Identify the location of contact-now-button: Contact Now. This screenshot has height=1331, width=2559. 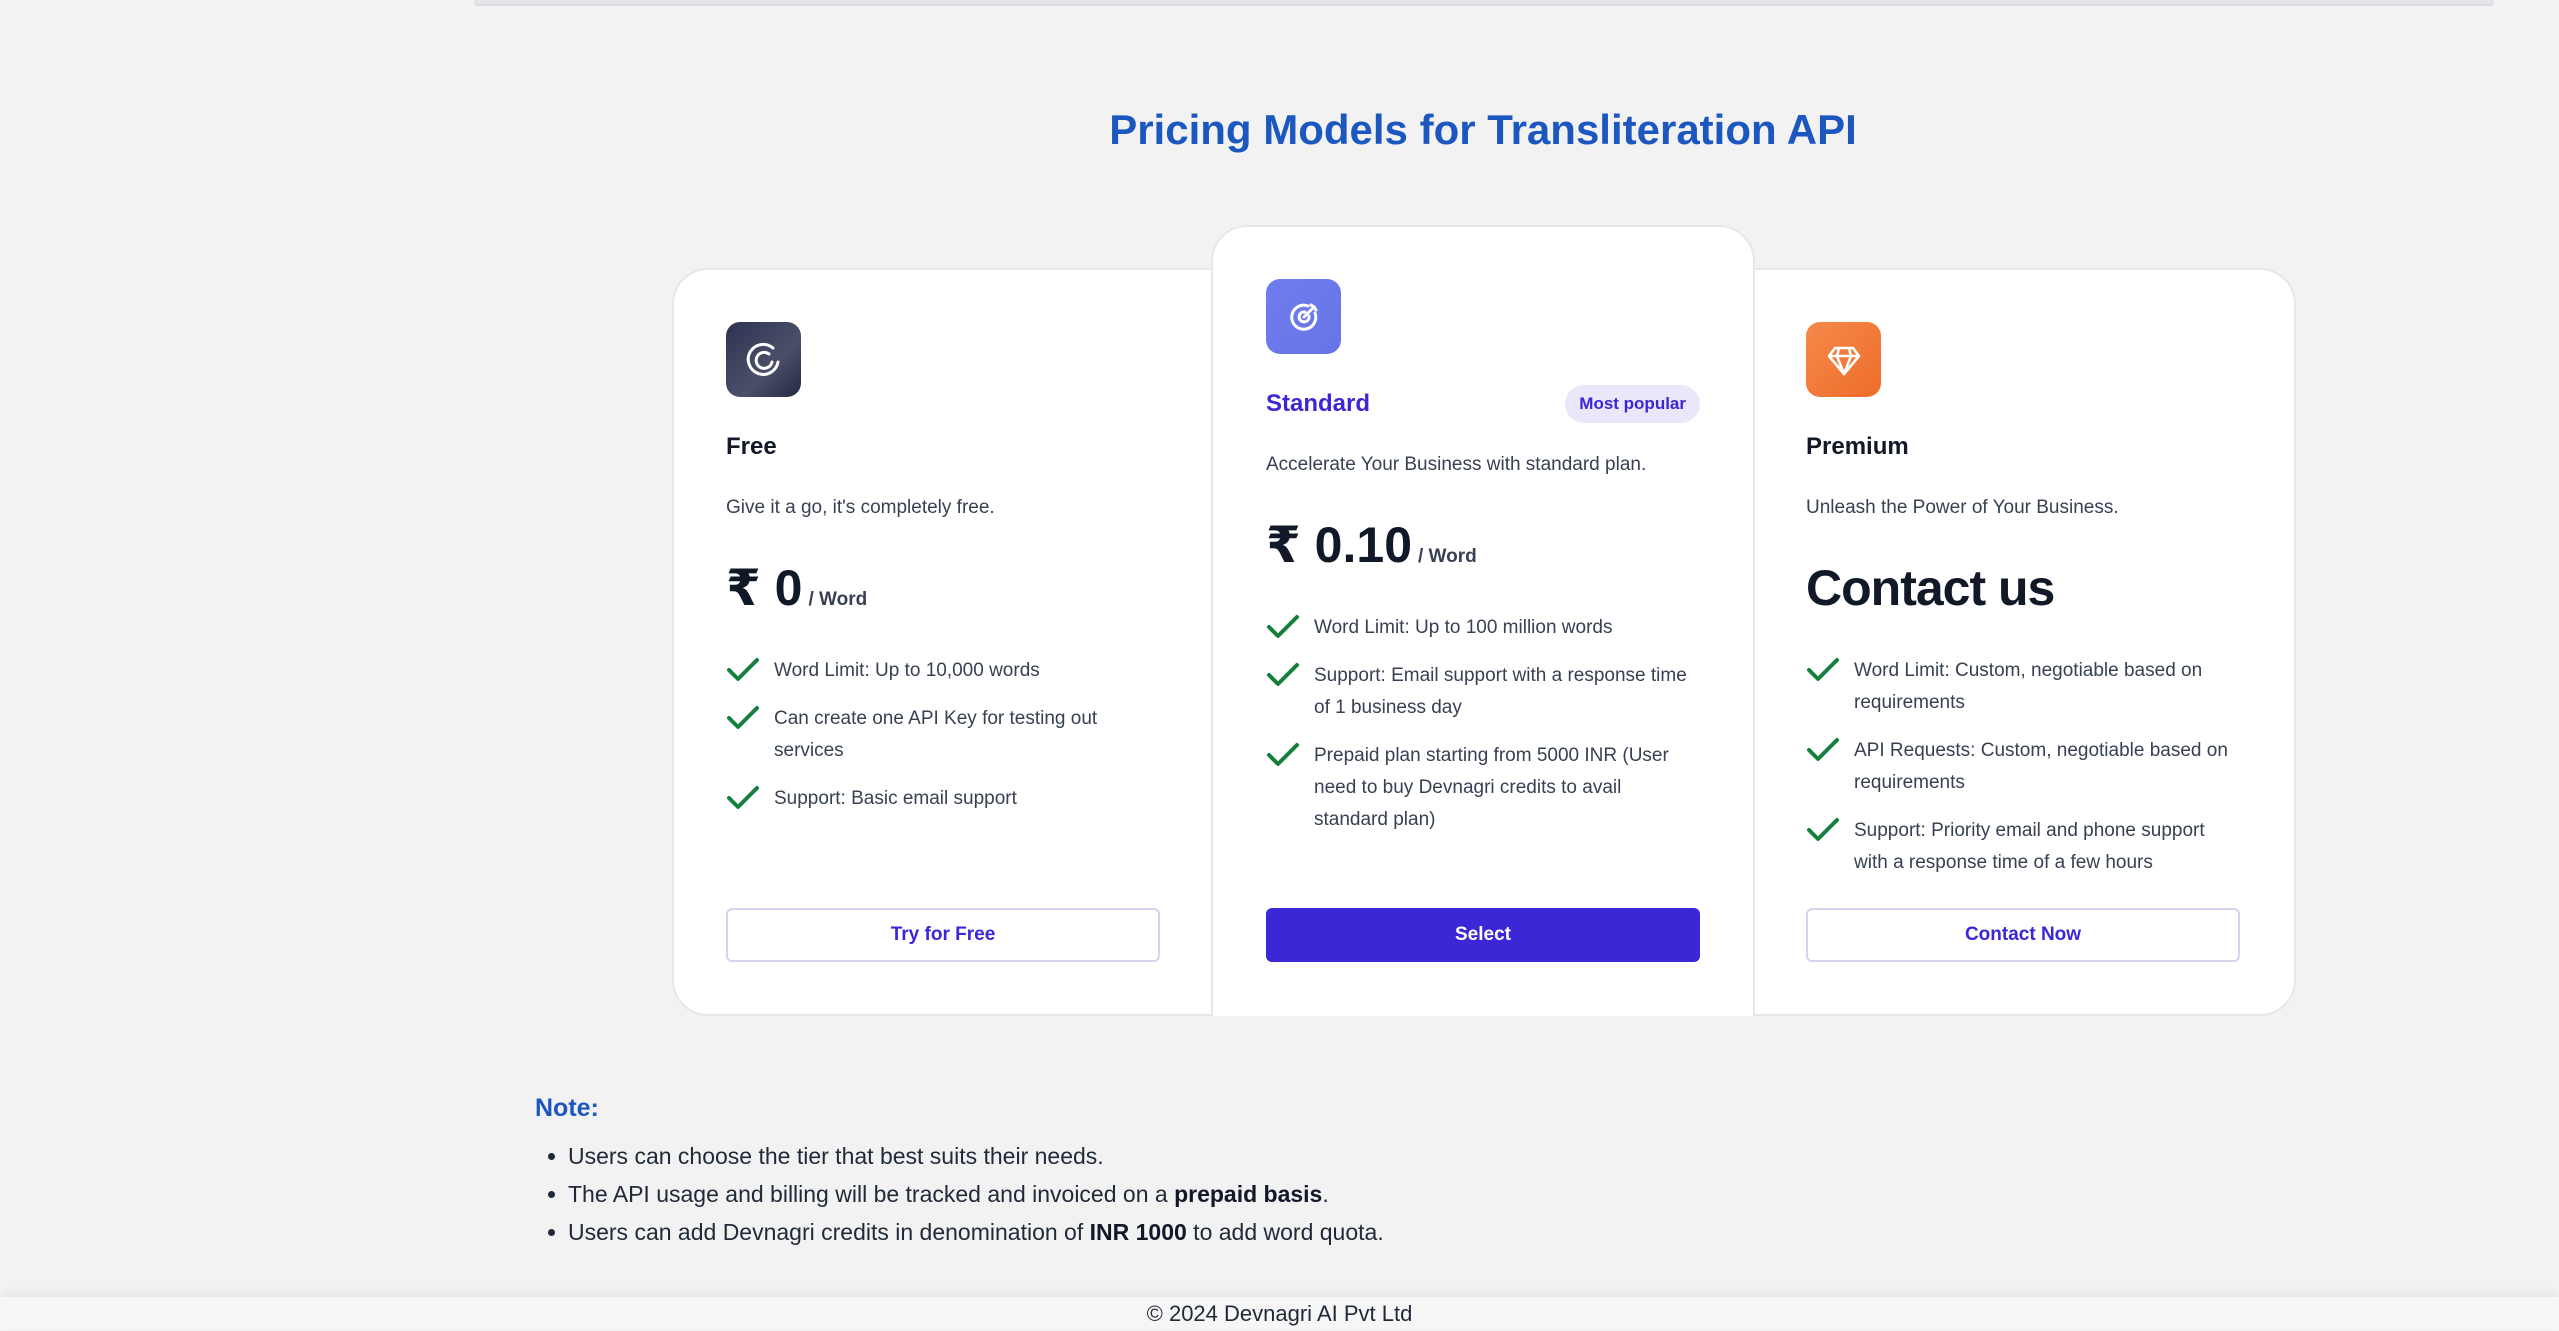
(2023, 935).